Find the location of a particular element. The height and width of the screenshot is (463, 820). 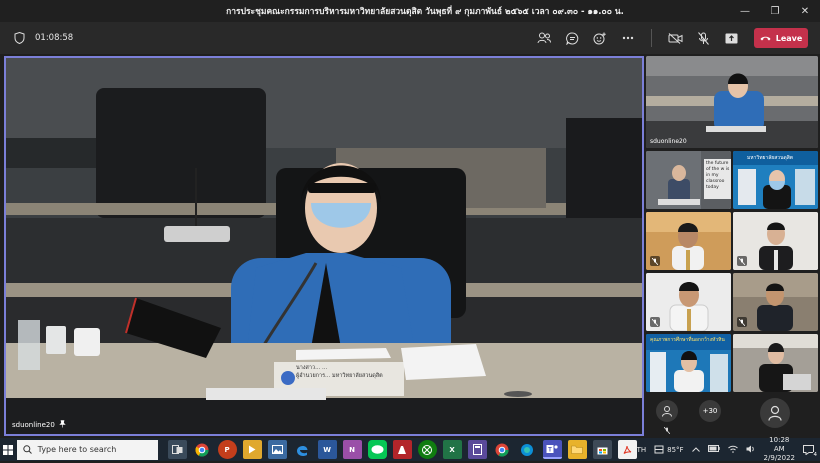

file-explorer-icon is located at coordinates (577, 449).